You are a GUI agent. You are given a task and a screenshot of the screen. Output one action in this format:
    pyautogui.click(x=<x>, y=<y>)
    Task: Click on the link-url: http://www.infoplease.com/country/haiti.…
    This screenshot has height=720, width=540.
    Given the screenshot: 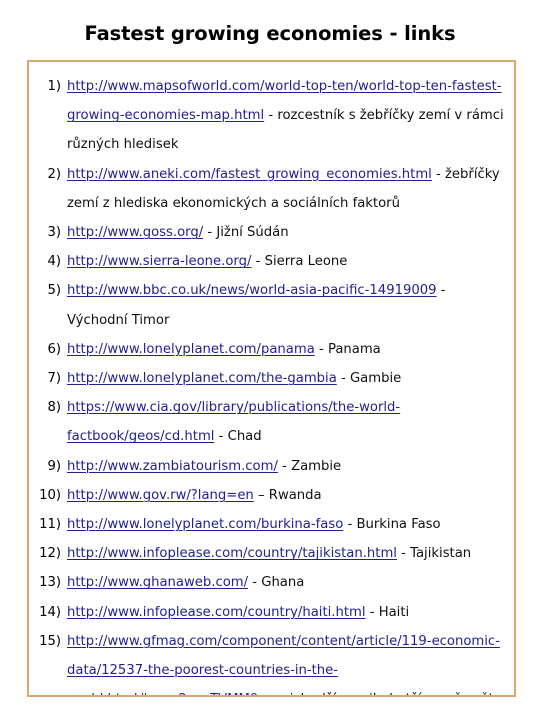 What is the action you would take?
    pyautogui.click(x=216, y=612)
    